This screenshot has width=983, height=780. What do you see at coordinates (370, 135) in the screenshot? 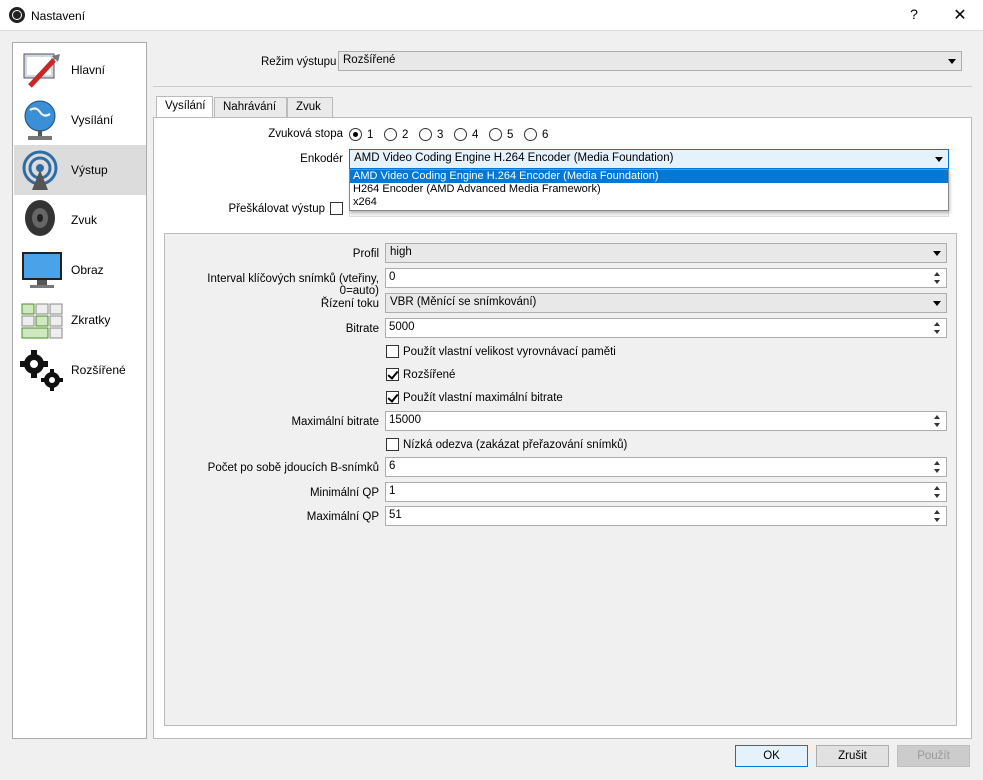
I see `audio-track-option-label: 1` at bounding box center [370, 135].